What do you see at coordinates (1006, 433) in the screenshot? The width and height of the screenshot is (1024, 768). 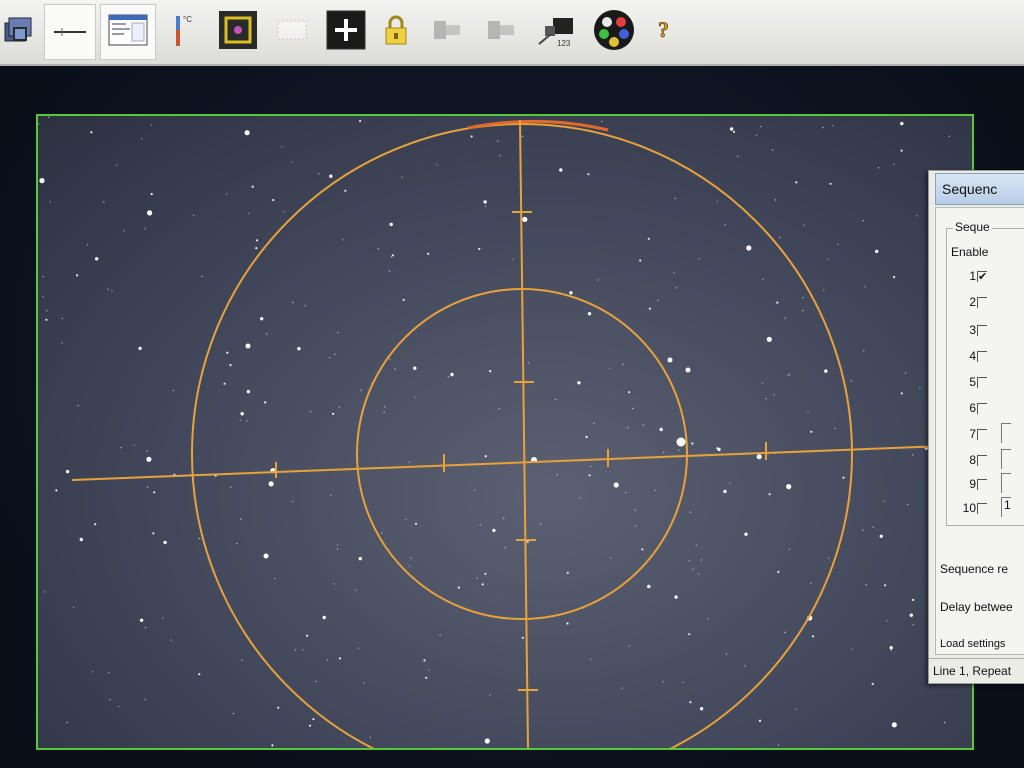 I see `sequence-row-7-field` at bounding box center [1006, 433].